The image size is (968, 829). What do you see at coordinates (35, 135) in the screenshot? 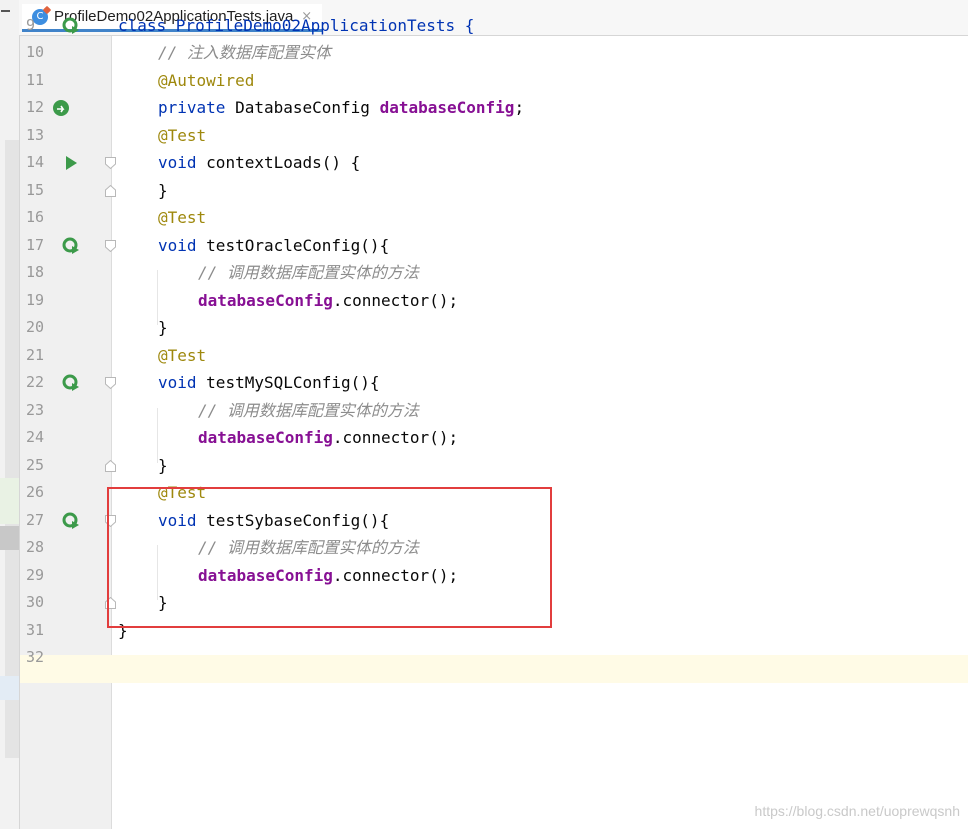
I see `line-number: 13` at bounding box center [35, 135].